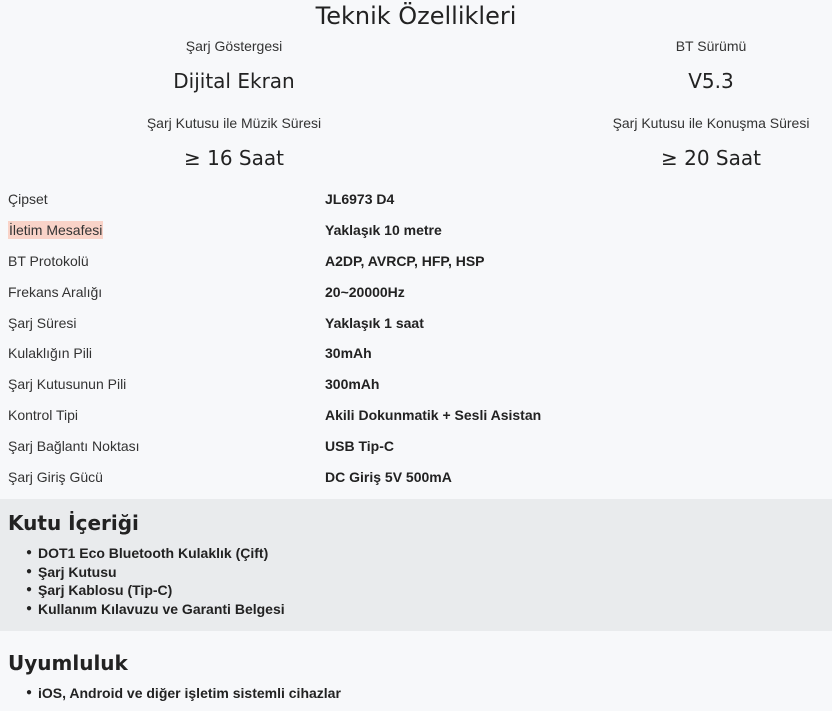 The height and width of the screenshot is (711, 832). Describe the element at coordinates (383, 229) in the screenshot. I see `spec-value: Yaklaşık 10 metre` at that location.